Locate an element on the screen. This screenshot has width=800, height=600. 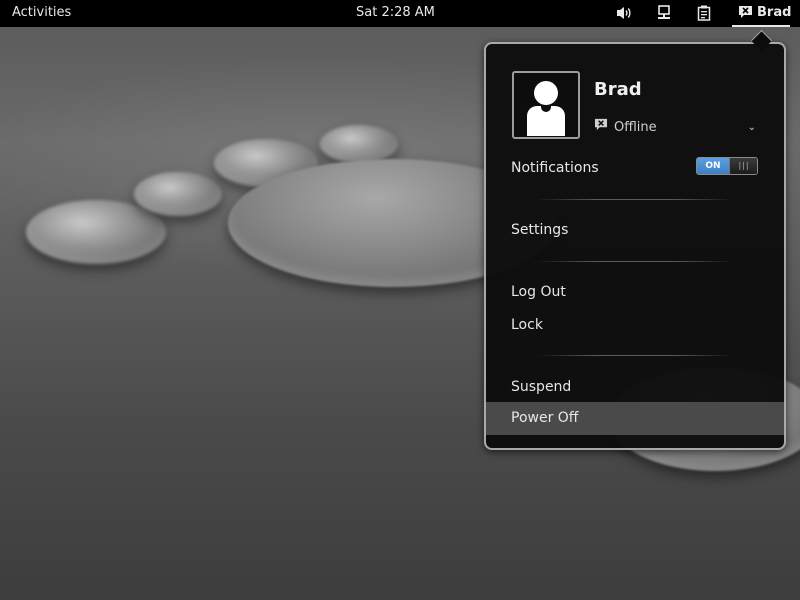
power-off-label: Power Off is located at coordinates (545, 418).